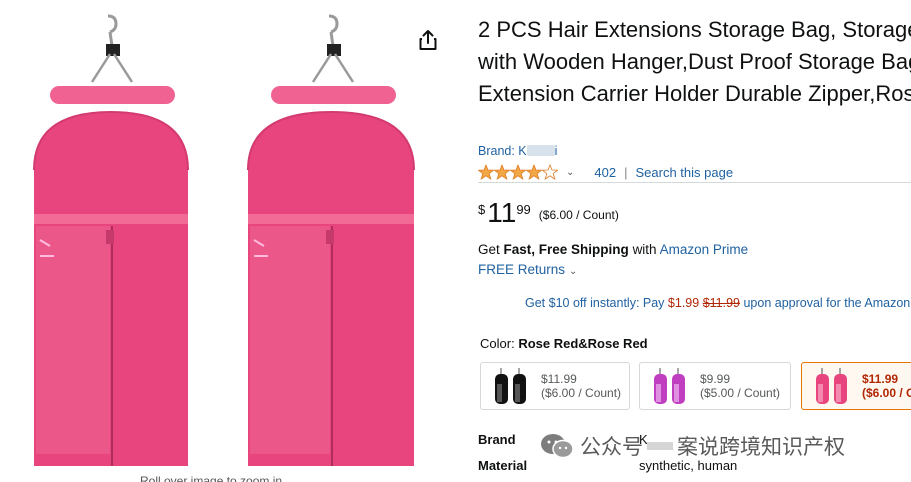  Describe the element at coordinates (644, 249) in the screenshot. I see `shipping-with: with` at that location.